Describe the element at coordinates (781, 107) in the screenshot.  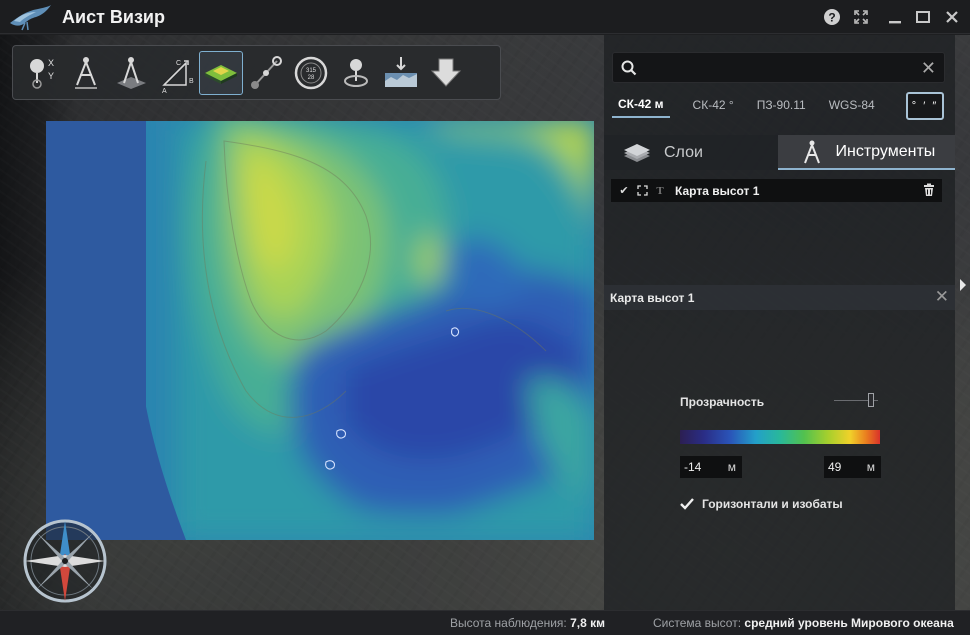
I see `tab-pz90: ПЗ-90.11` at that location.